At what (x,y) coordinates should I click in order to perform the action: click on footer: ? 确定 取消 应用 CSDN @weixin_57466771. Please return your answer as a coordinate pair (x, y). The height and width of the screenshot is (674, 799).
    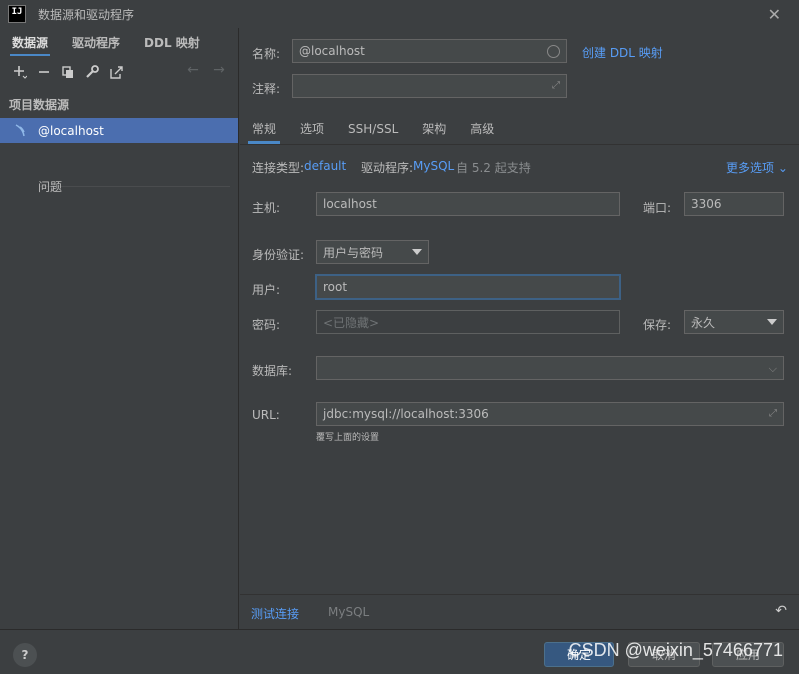
    Looking at the image, I should click on (399, 651).